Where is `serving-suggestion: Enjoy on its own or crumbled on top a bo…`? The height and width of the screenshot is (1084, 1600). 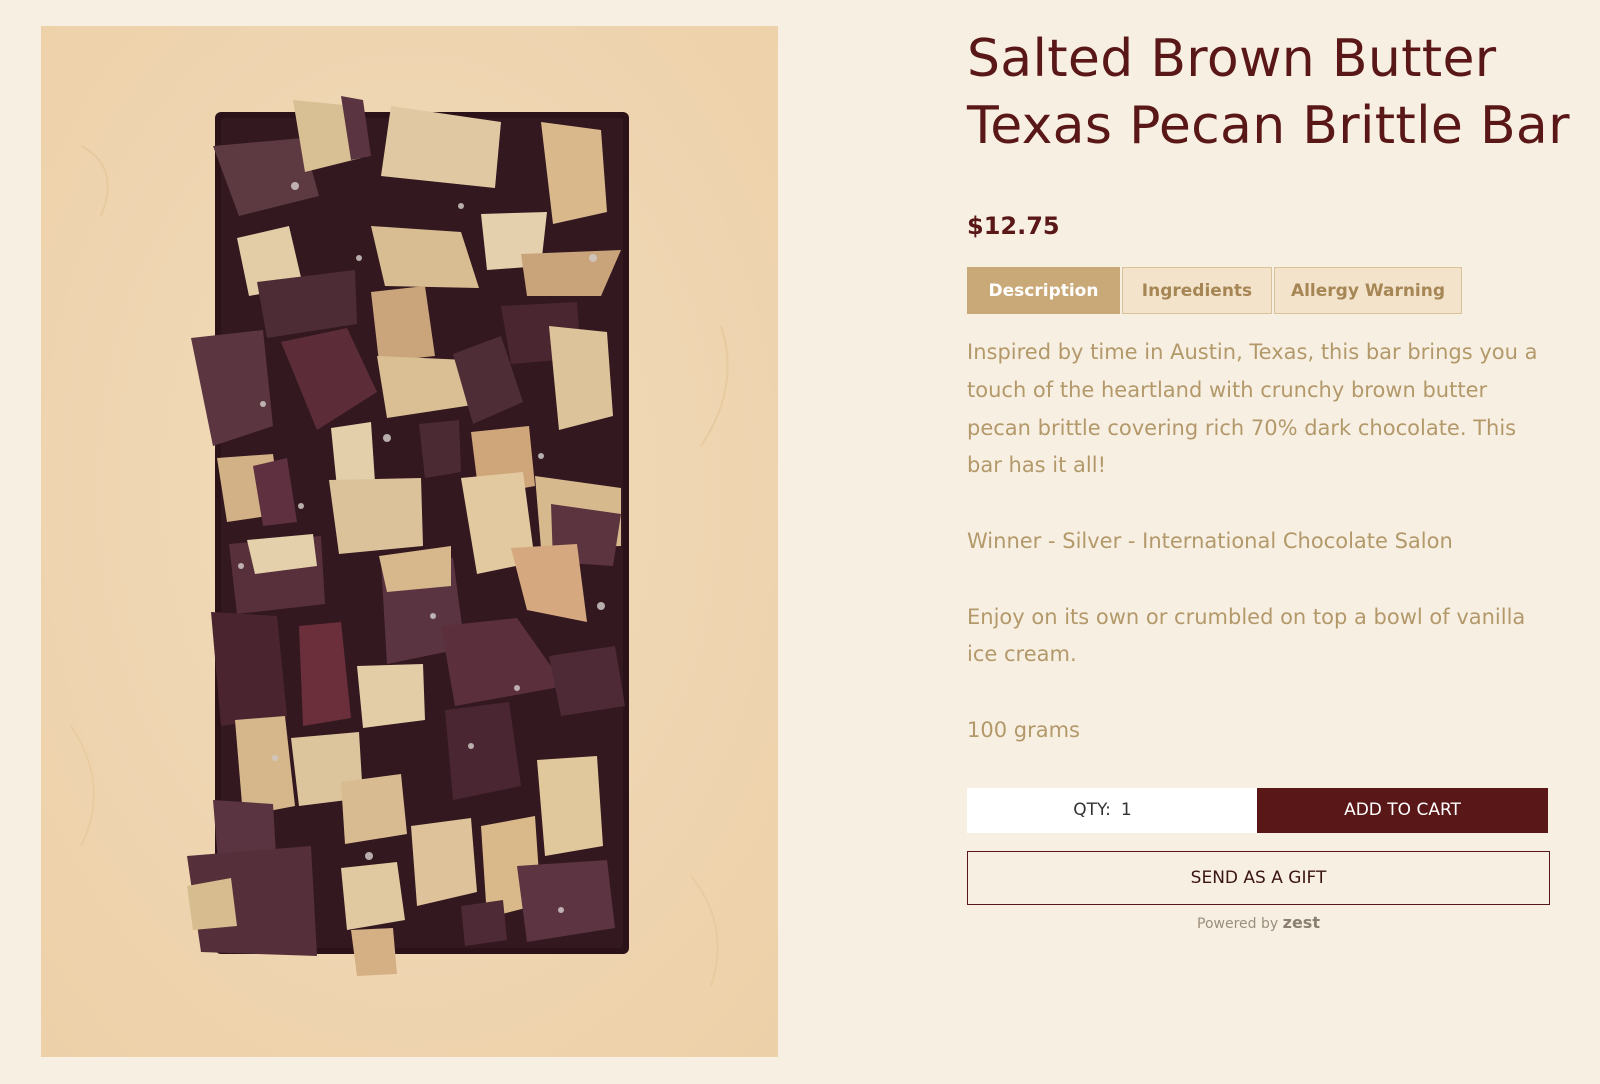
serving-suggestion: Enjoy on its own or crumbled on top a bo… is located at coordinates (1246, 635).